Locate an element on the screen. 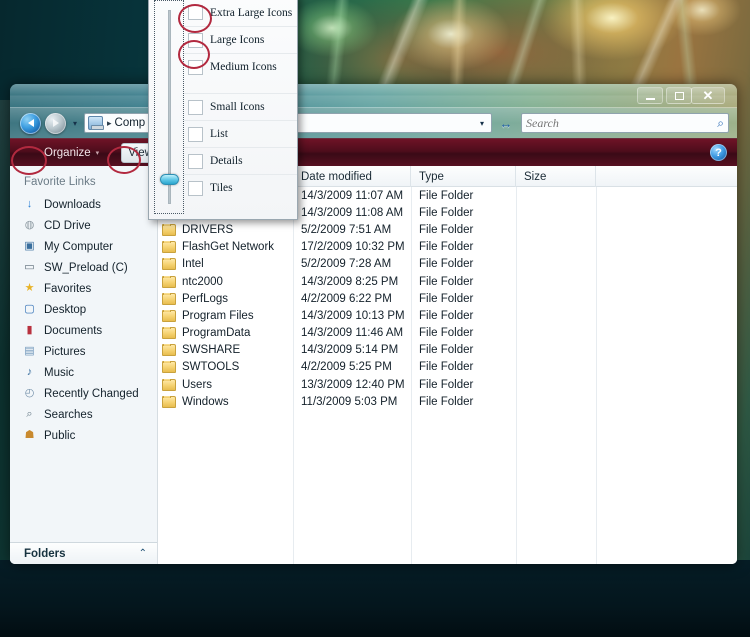 This screenshot has width=750, height=637. desktop-lower-area is located at coordinates (375, 598).